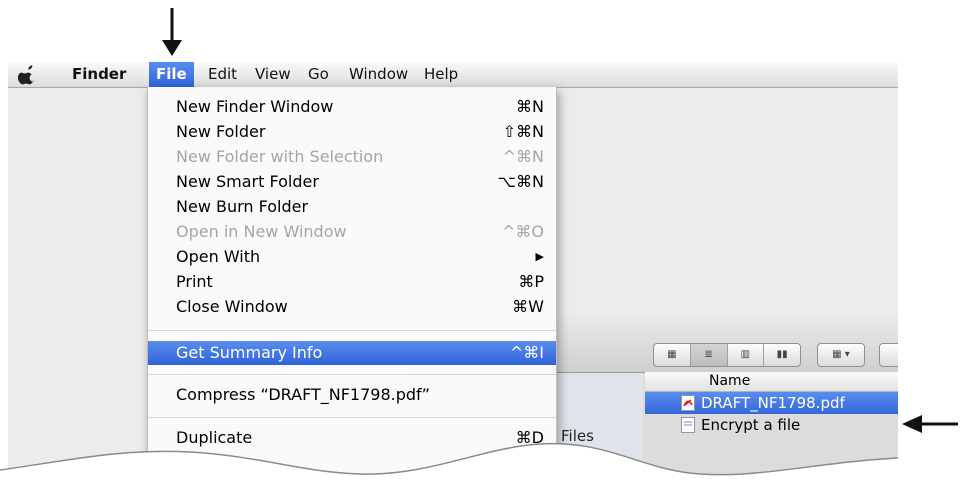  I want to click on document-icon, so click(688, 425).